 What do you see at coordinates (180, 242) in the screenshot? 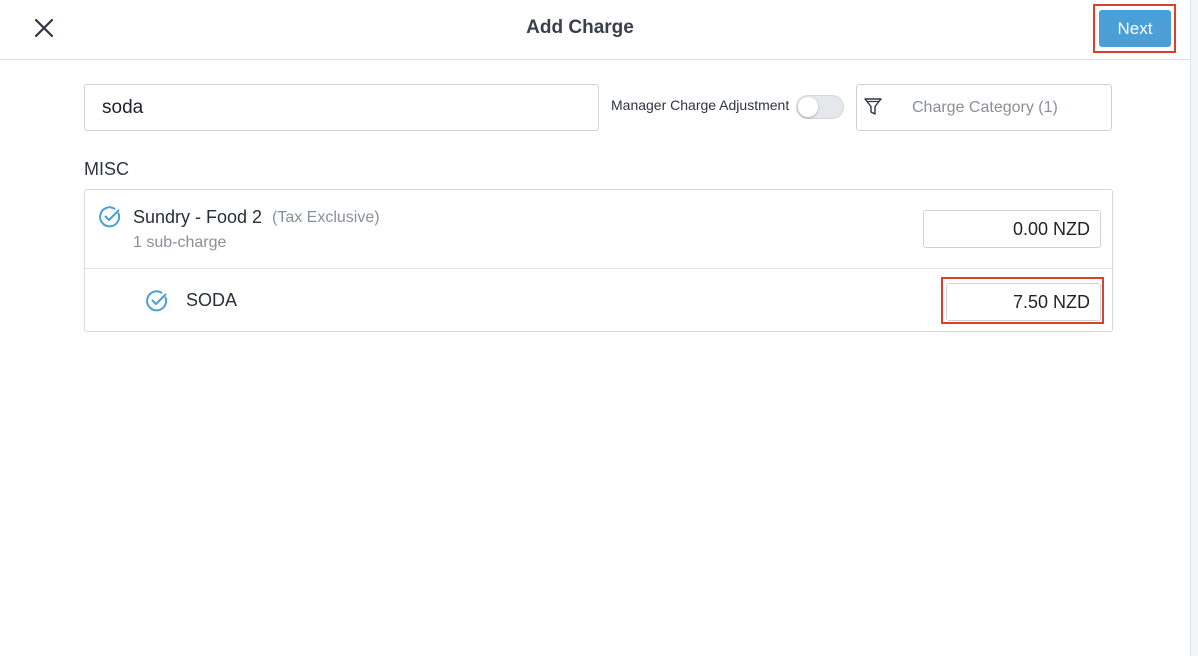
I see `parent-charge-subcount: 1 sub-charge` at bounding box center [180, 242].